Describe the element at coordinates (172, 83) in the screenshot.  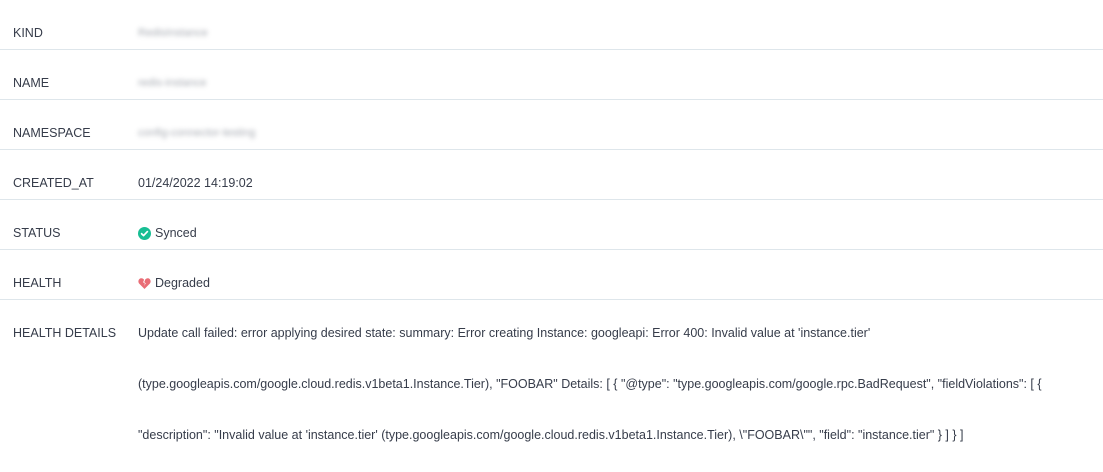
I see `row-value-name: redis-instance` at that location.